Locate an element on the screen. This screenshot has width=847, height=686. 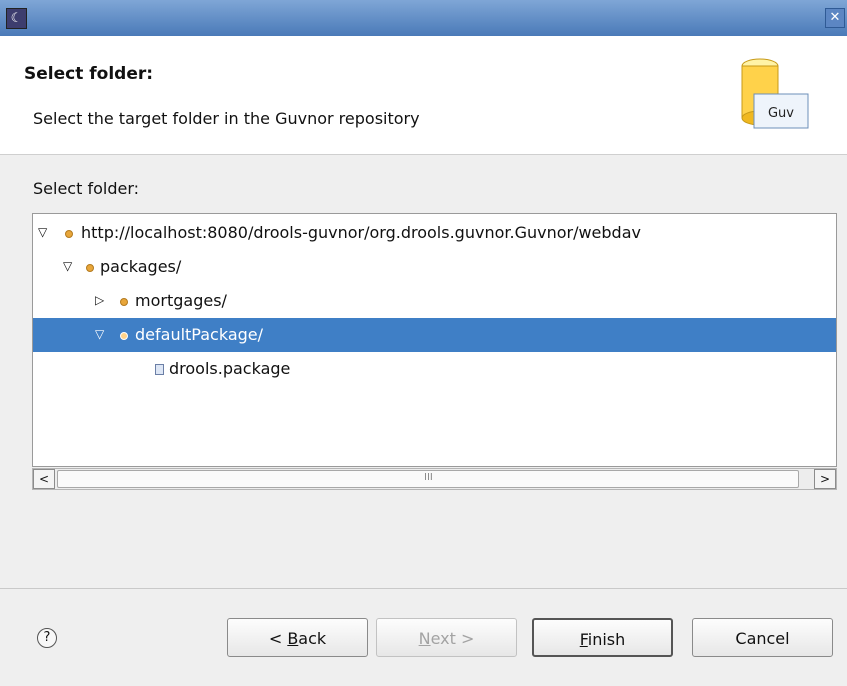
next-rest: ext > is located at coordinates (452, 638).